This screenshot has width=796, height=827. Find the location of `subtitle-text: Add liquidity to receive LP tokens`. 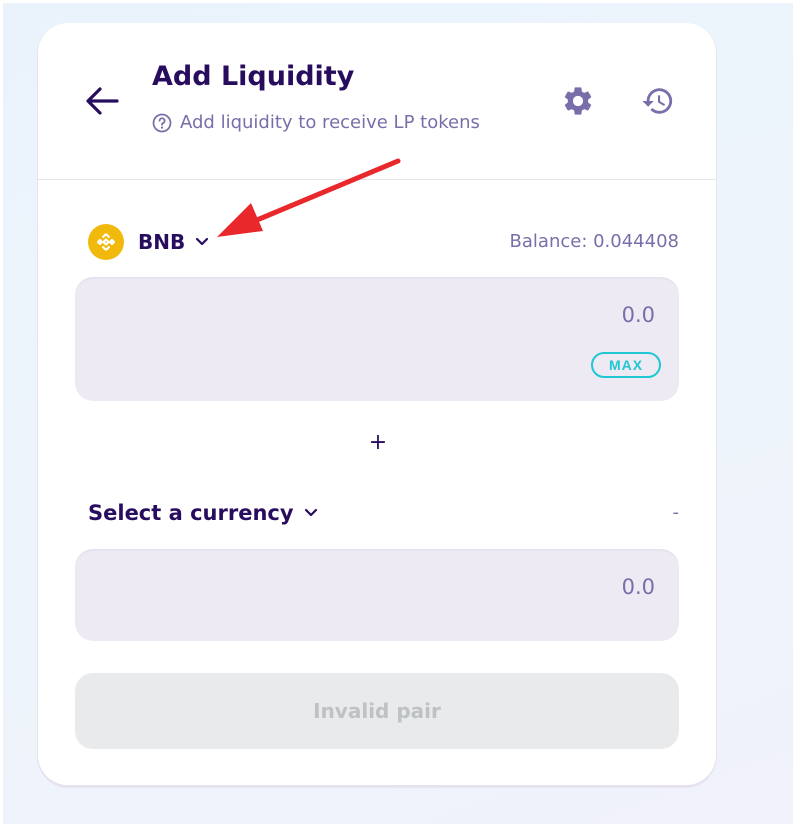

subtitle-text: Add liquidity to receive LP tokens is located at coordinates (330, 122).